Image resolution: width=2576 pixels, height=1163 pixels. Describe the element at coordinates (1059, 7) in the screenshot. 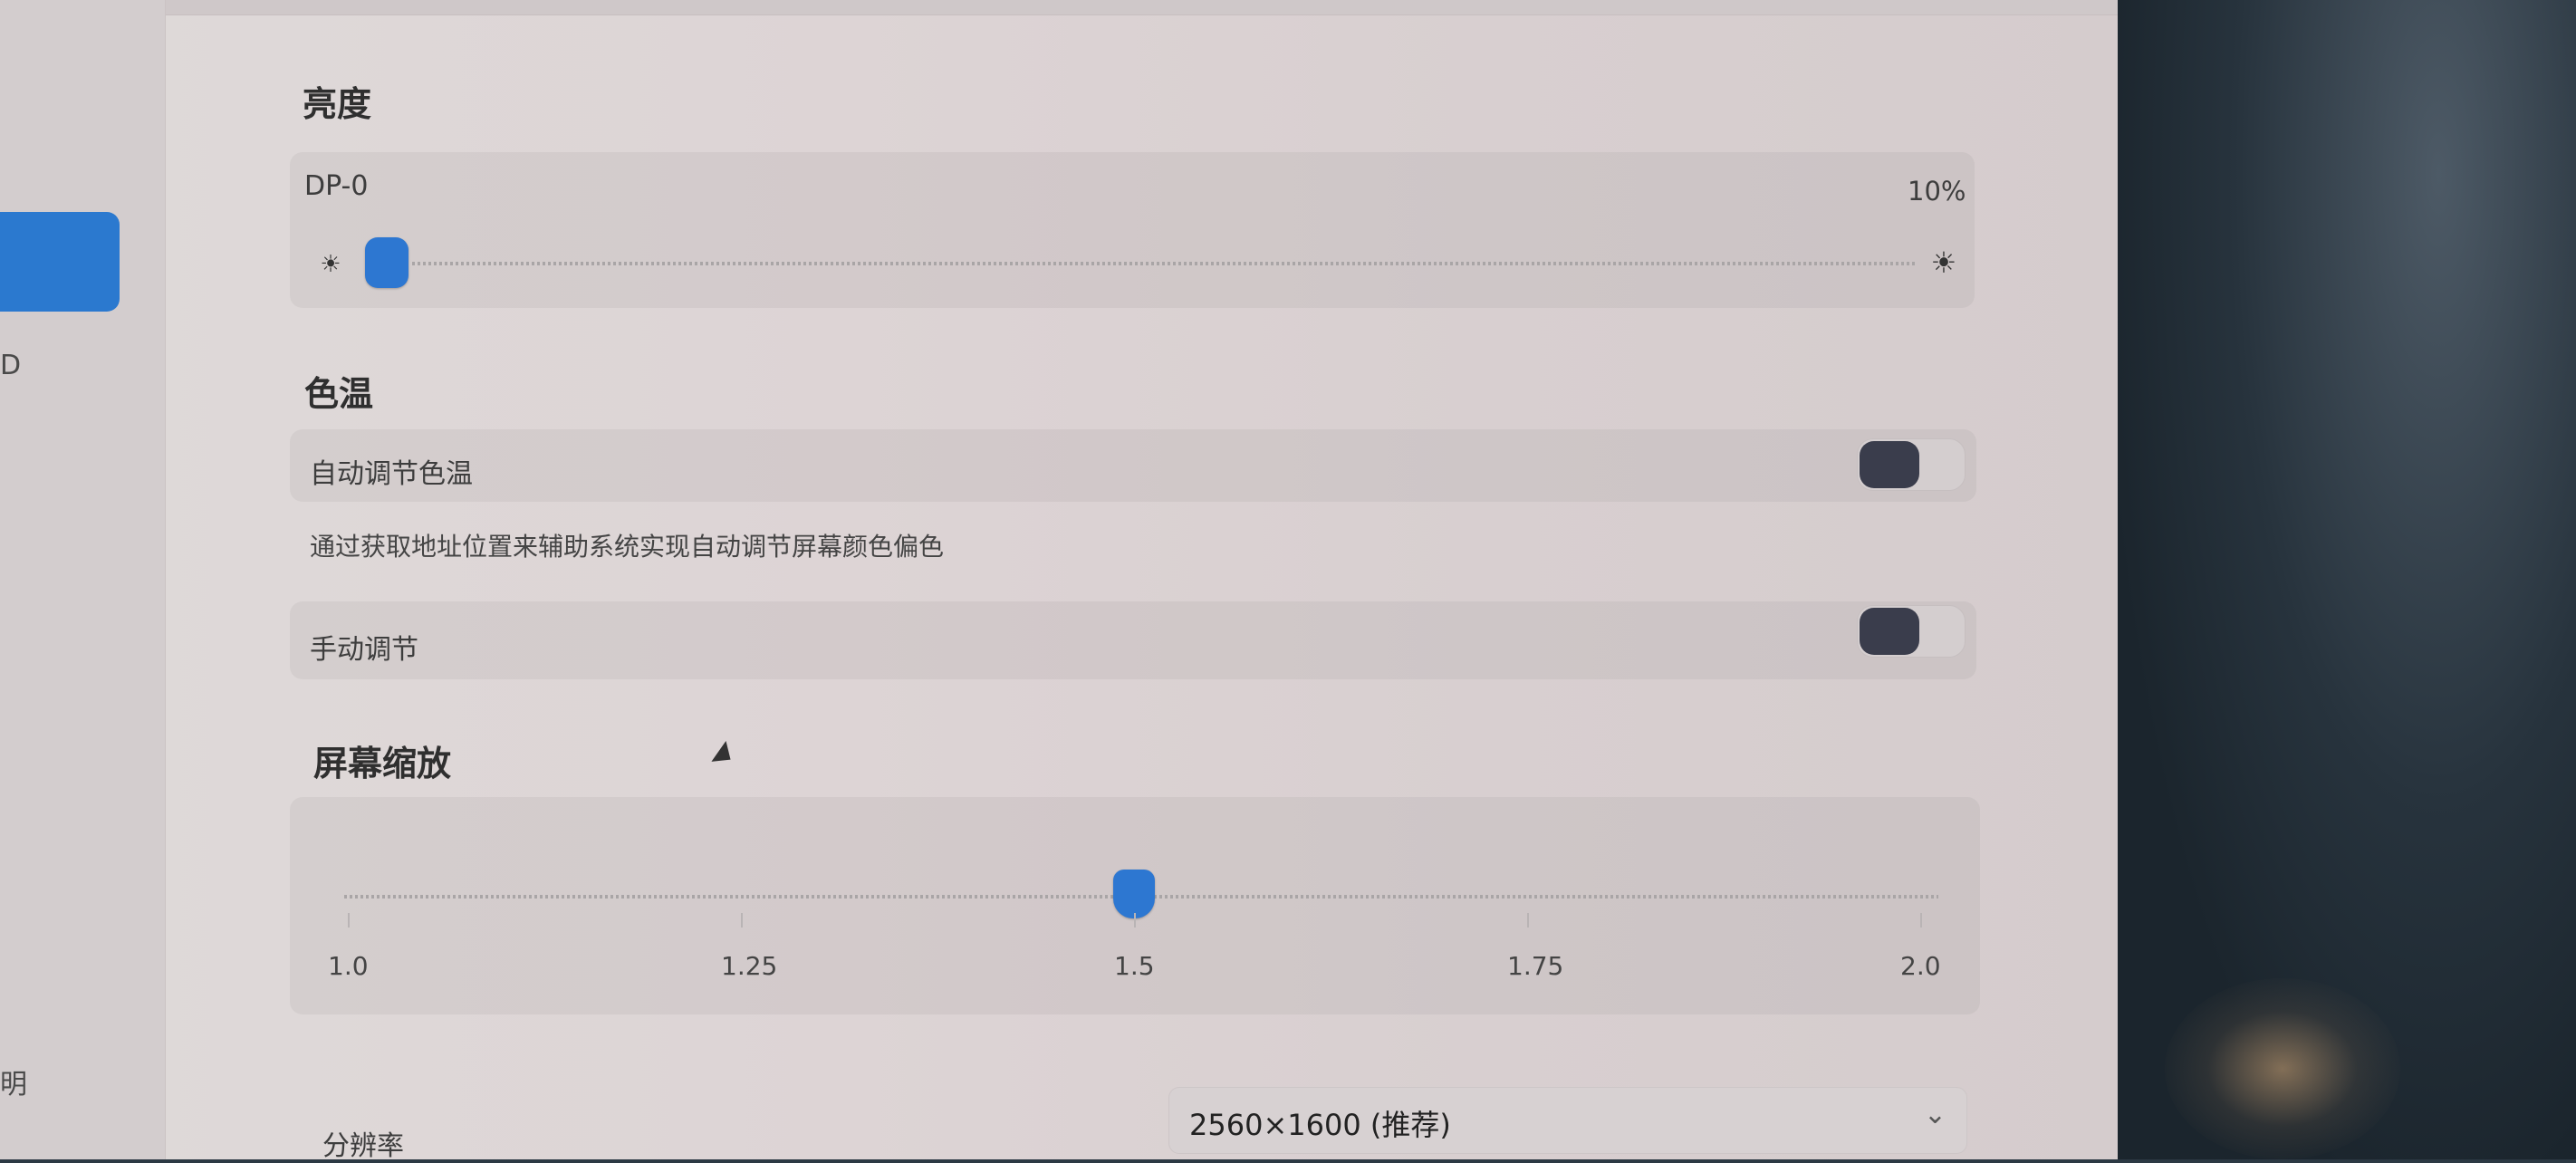

I see `window-top-edge` at that location.